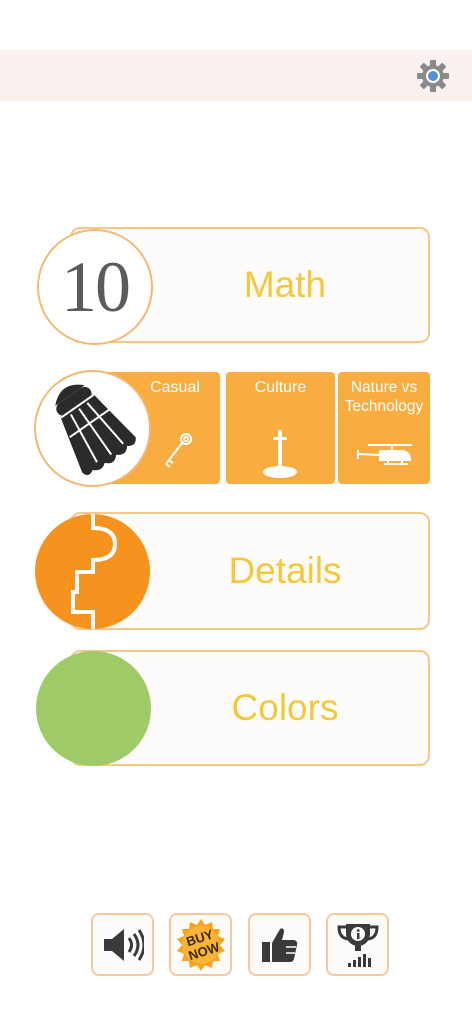 The height and width of the screenshot is (1024, 472). I want to click on sword-in-stone-icon, so click(280, 454).